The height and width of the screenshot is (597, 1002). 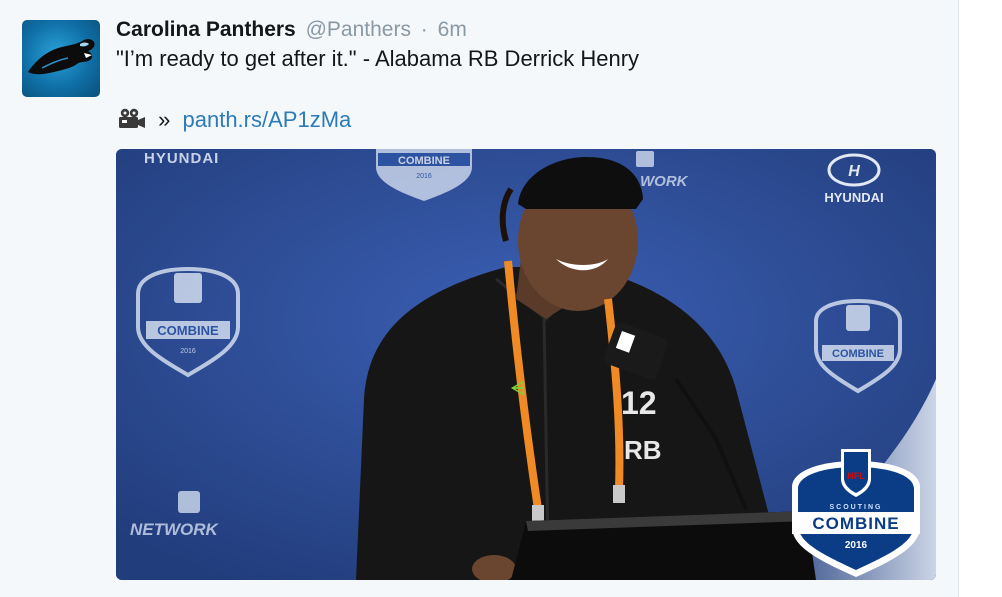 What do you see at coordinates (643, 450) in the screenshot?
I see `svg-text: RB` at bounding box center [643, 450].